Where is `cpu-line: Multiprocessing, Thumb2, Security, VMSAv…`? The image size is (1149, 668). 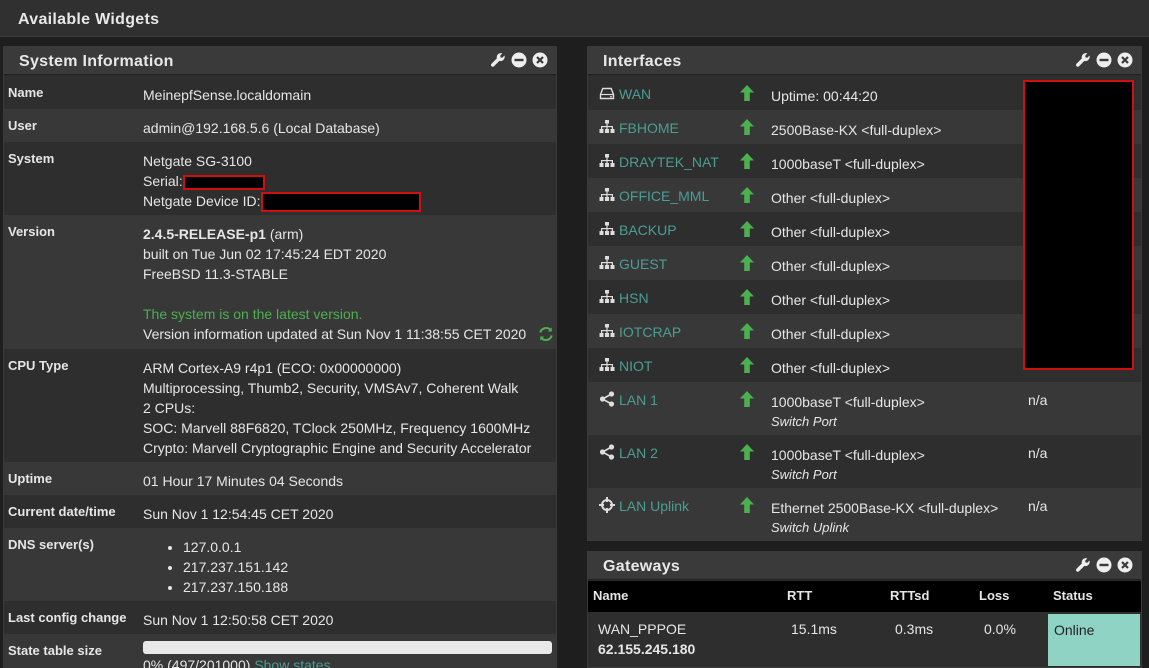
cpu-line: Multiprocessing, Thumb2, Security, VMSAv… is located at coordinates (331, 388).